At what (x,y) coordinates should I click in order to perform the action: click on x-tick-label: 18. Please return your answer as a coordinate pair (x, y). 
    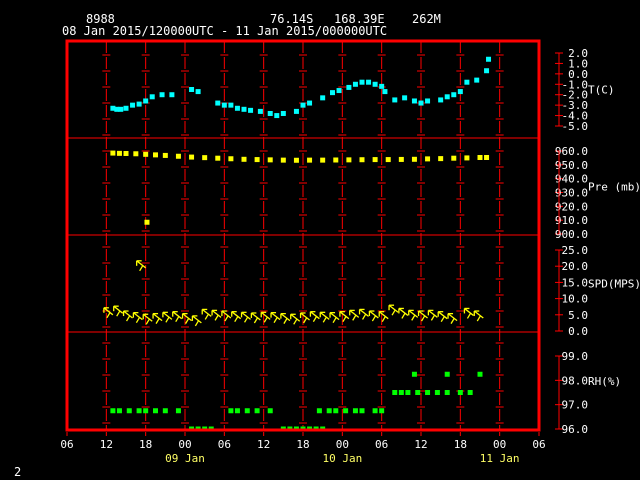
    Looking at the image, I should click on (145, 444).